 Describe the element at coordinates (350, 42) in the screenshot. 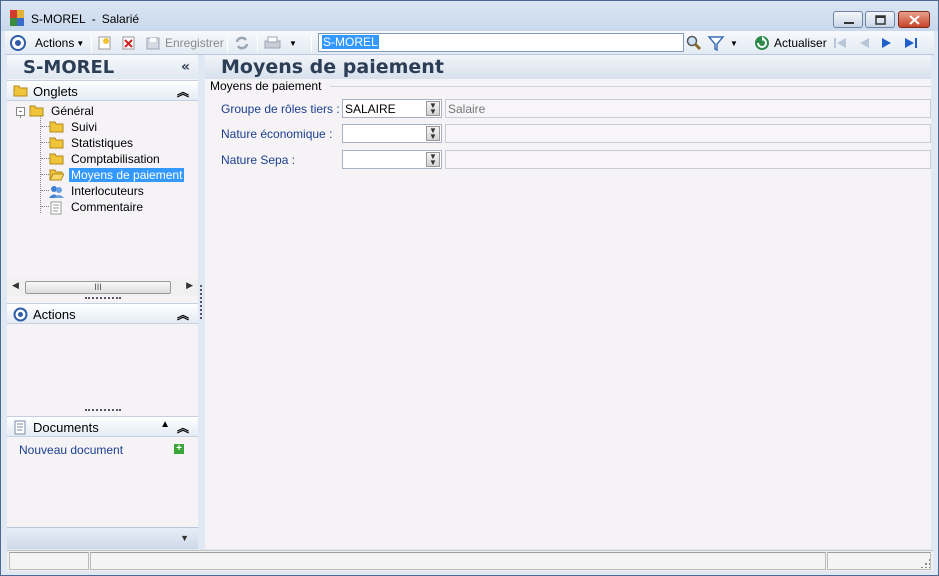

I see `search-input-value: S-MOREL` at that location.